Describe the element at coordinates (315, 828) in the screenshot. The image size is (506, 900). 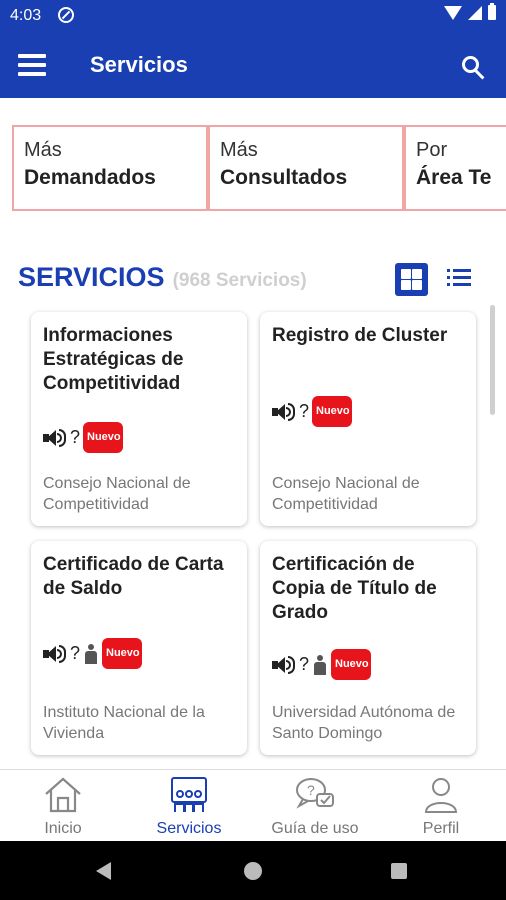
I see `nav-label: Guía de uso` at that location.